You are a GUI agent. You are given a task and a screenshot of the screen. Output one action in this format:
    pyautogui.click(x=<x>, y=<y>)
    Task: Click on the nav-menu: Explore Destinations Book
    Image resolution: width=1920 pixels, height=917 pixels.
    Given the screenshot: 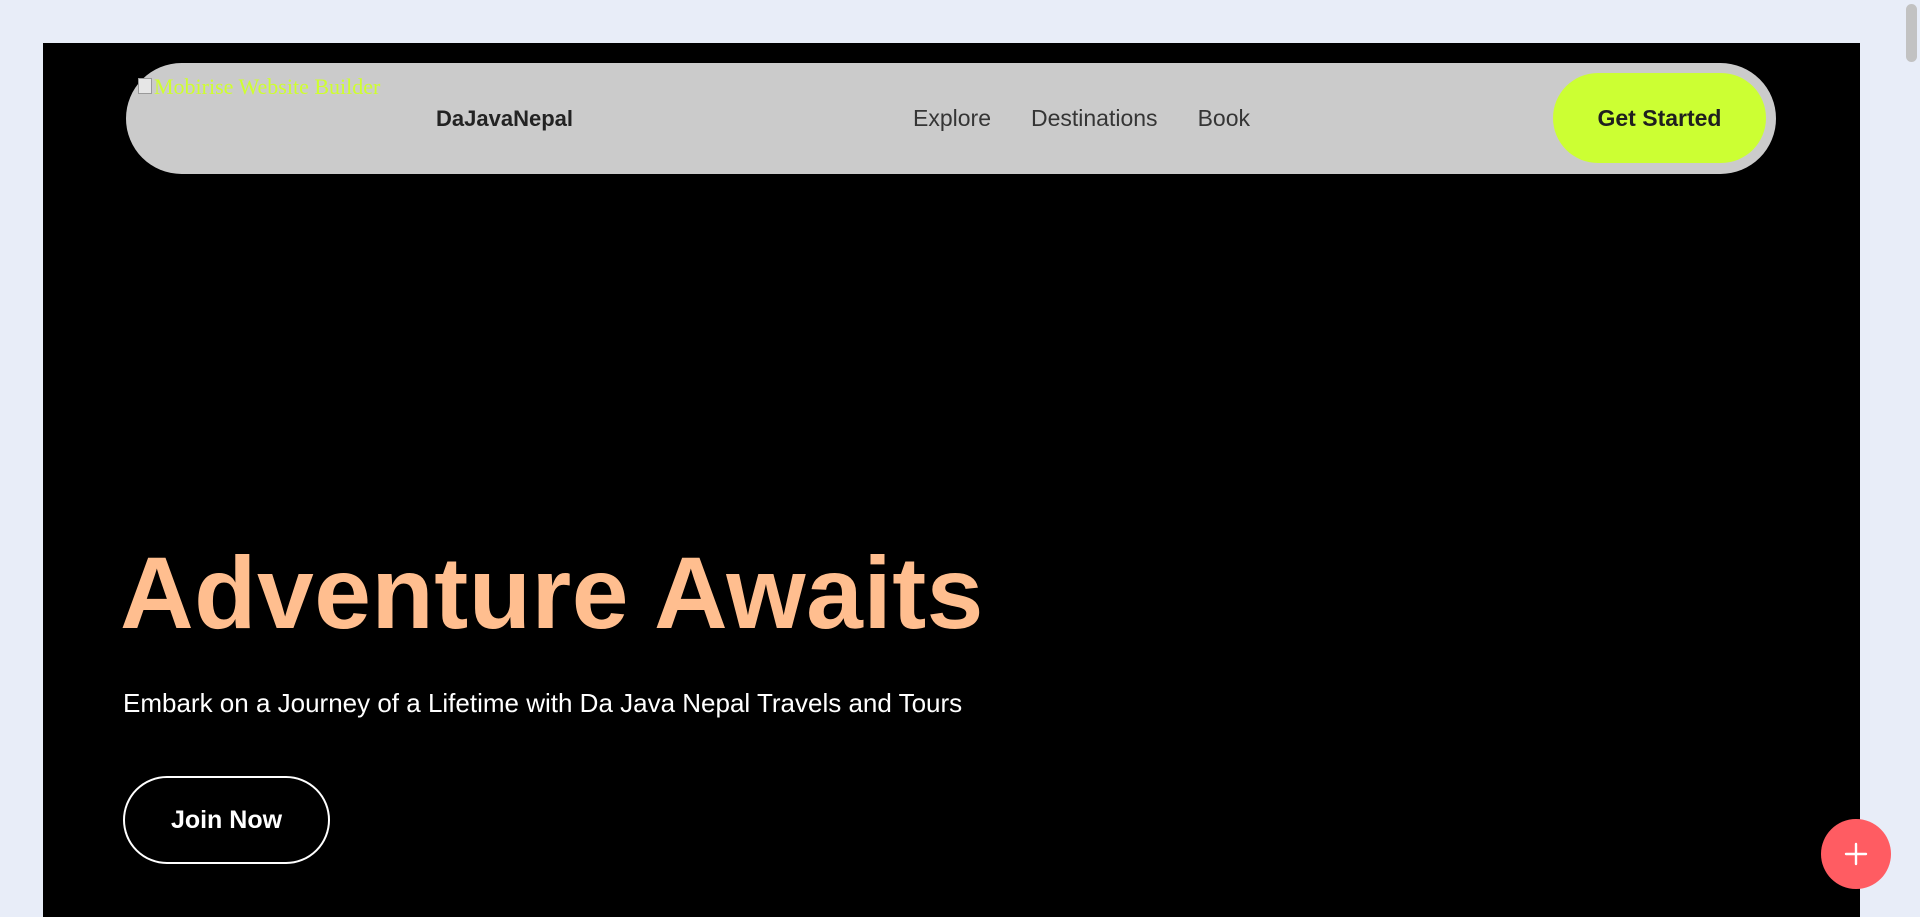 What is the action you would take?
    pyautogui.click(x=1101, y=118)
    